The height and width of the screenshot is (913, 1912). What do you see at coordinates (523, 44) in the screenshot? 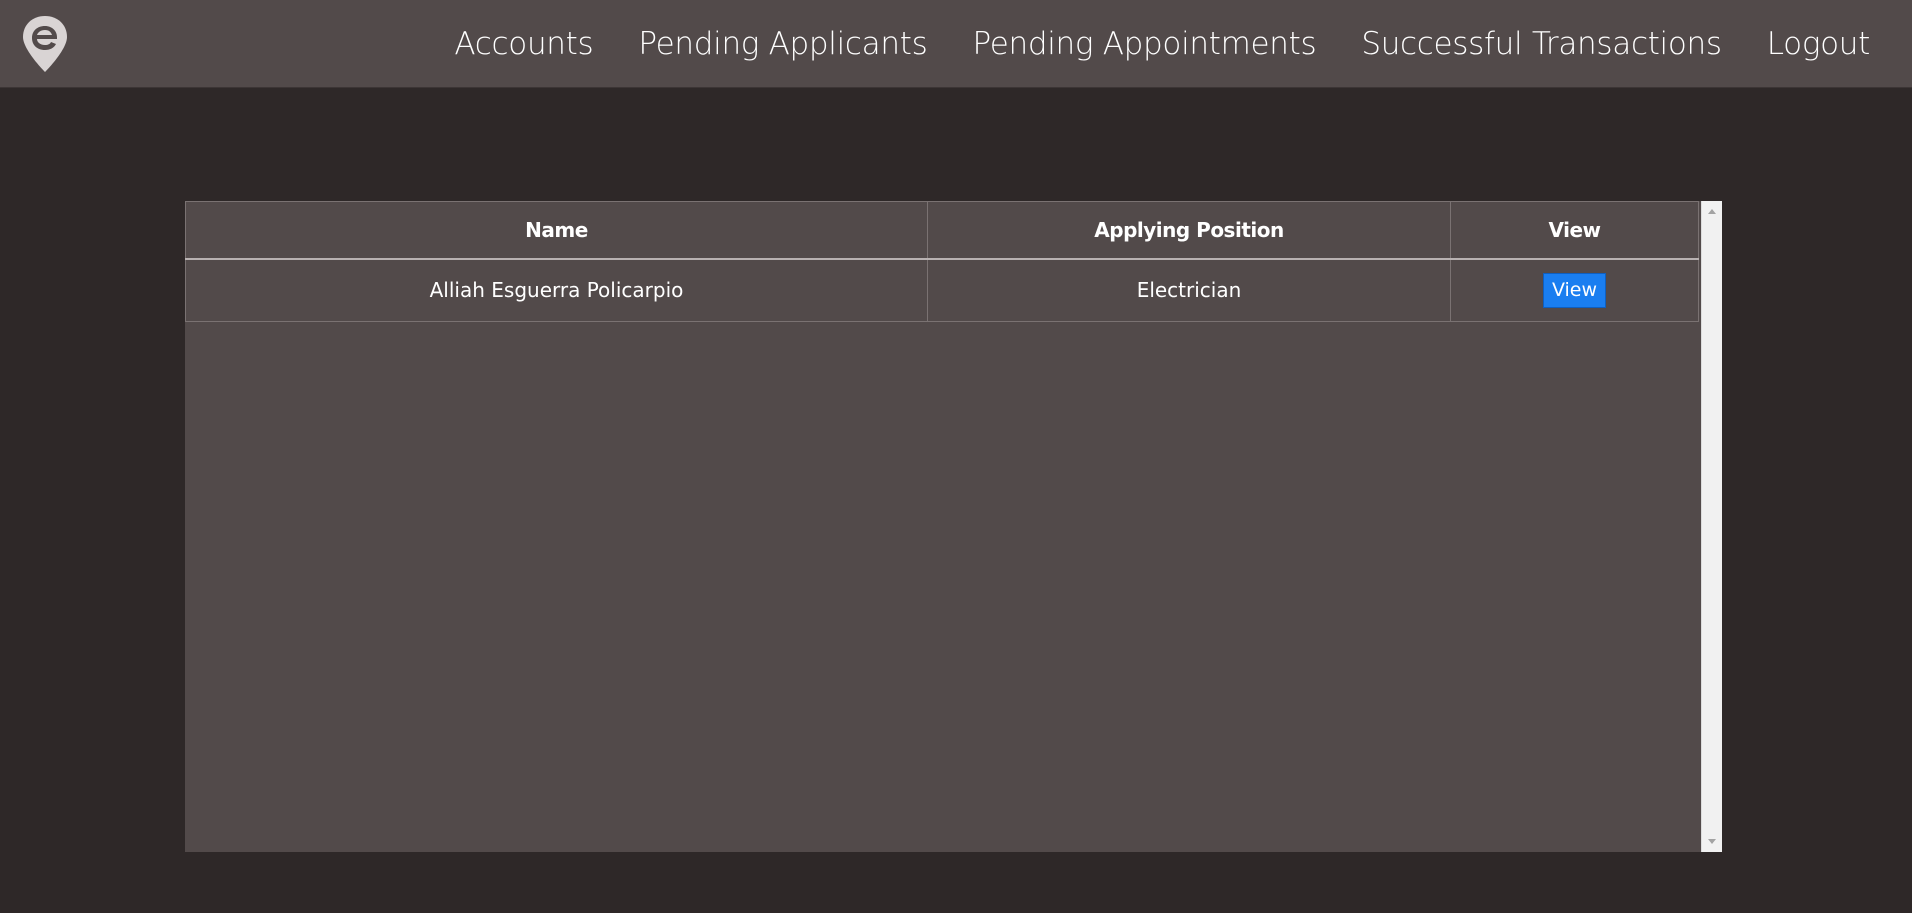
I see `nav-accounts: Accounts` at bounding box center [523, 44].